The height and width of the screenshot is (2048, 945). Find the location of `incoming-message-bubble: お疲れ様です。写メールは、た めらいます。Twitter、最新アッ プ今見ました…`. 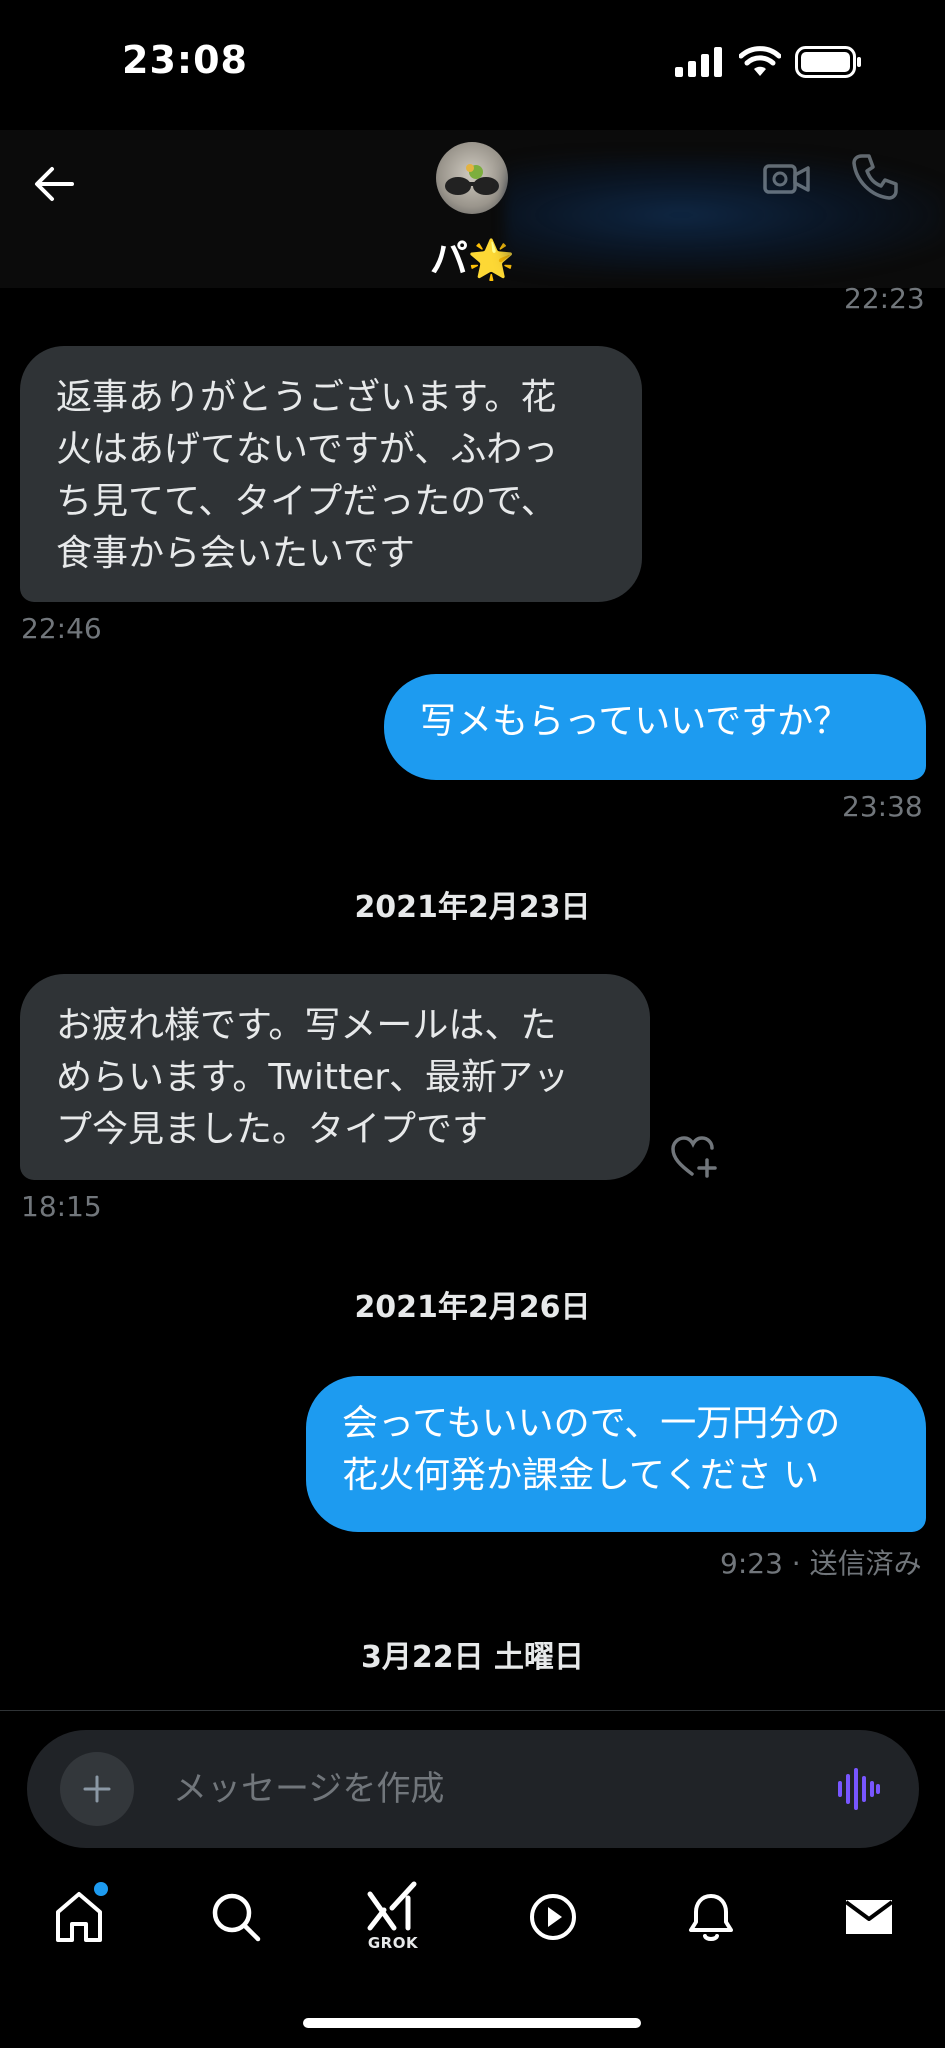

incoming-message-bubble: お疲れ様です。写メールは、た めらいます。Twitter、最新アッ プ今見ました… is located at coordinates (335, 1077).